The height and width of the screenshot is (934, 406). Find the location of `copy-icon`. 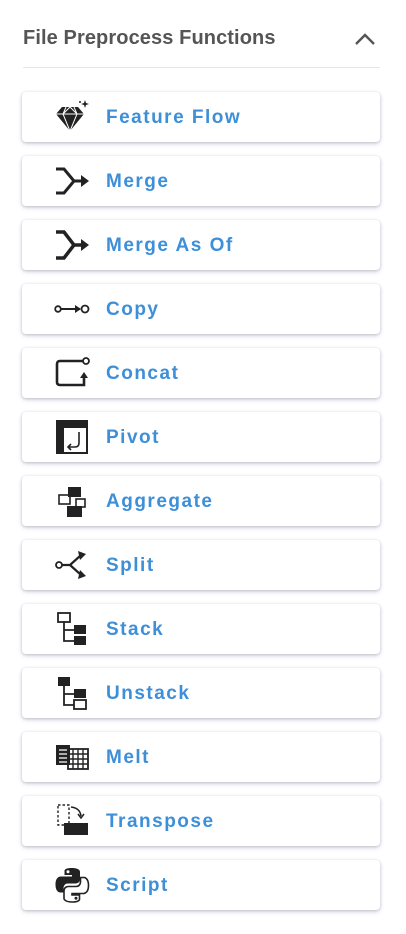

copy-icon is located at coordinates (72, 309).